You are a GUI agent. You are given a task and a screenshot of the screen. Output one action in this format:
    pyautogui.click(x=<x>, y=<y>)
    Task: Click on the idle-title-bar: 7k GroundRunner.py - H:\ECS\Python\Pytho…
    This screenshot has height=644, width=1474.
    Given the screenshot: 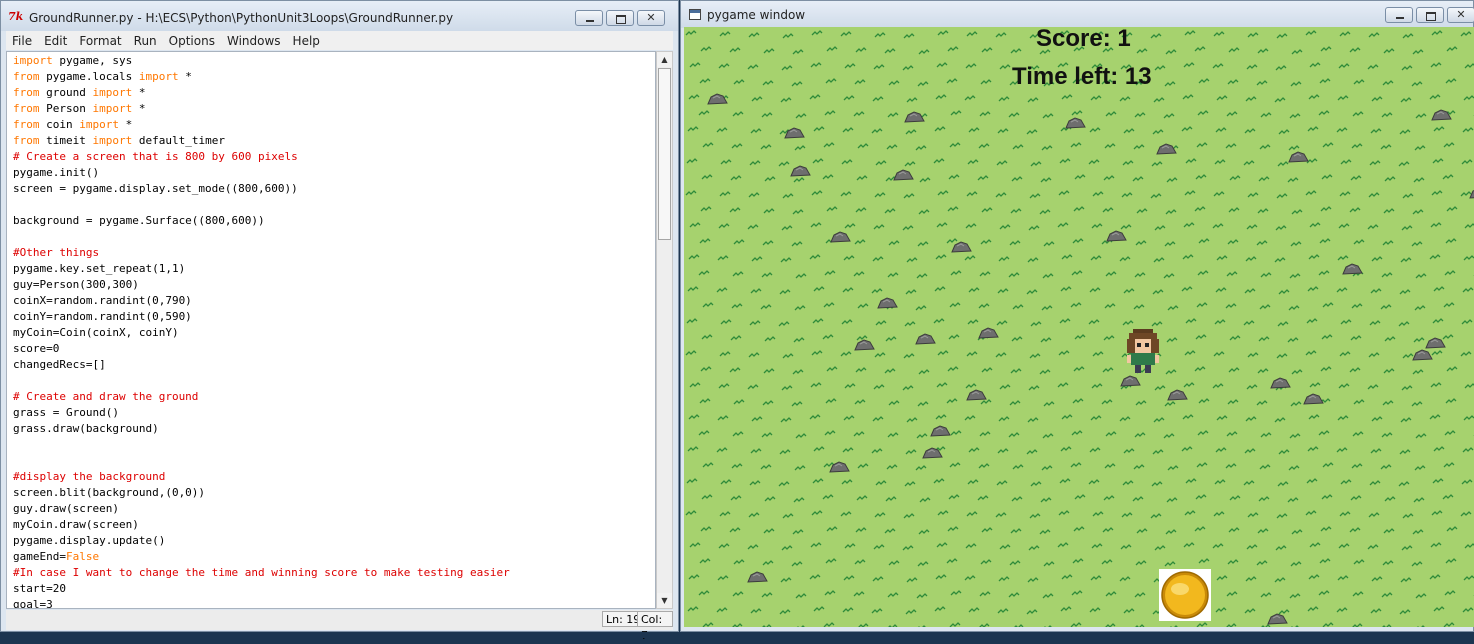 What is the action you would take?
    pyautogui.click(x=339, y=16)
    